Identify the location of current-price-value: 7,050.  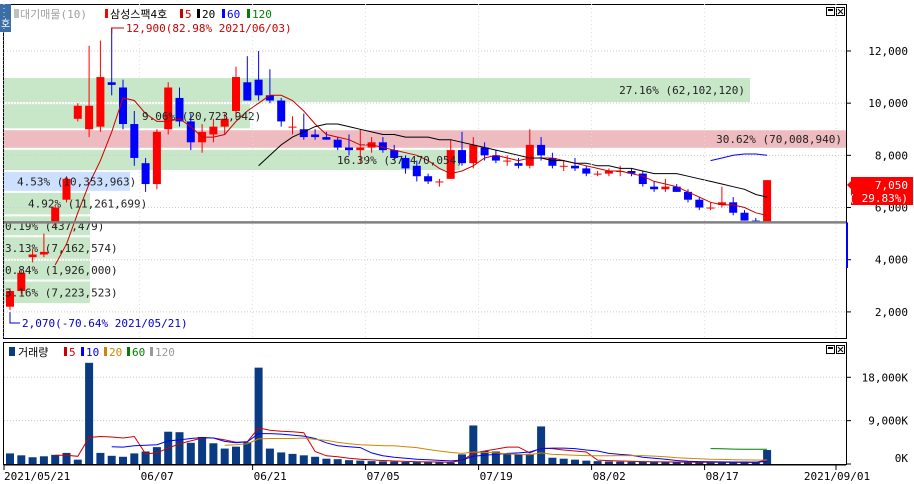
(891, 185).